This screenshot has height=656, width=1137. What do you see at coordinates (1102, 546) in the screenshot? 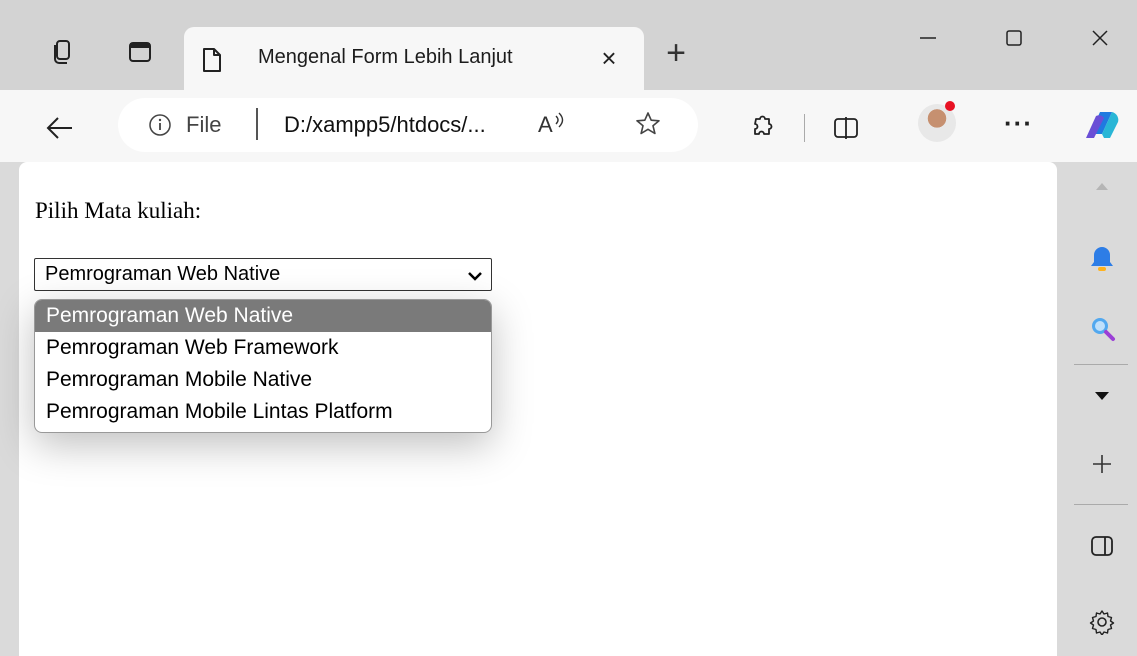
I see `sidebar-panel-icon` at bounding box center [1102, 546].